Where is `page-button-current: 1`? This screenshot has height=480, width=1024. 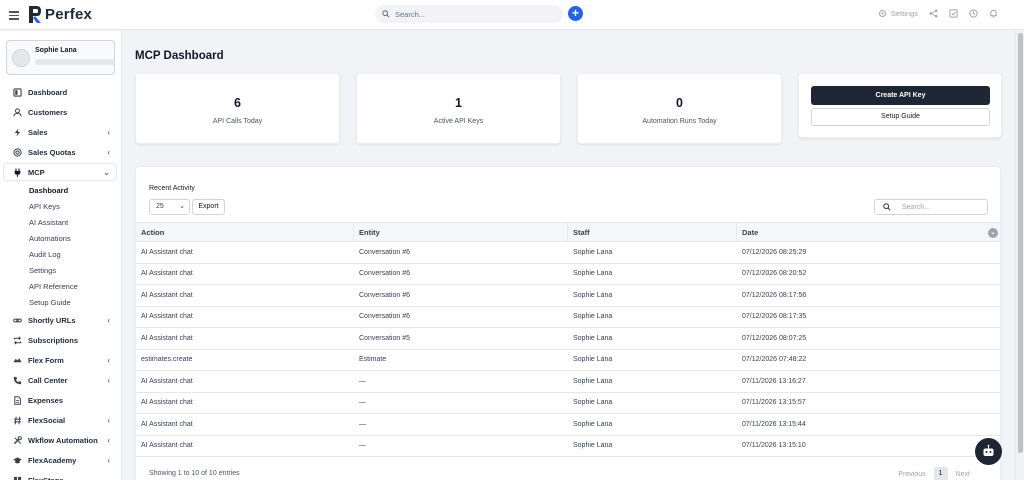
page-button-current: 1 is located at coordinates (940, 473).